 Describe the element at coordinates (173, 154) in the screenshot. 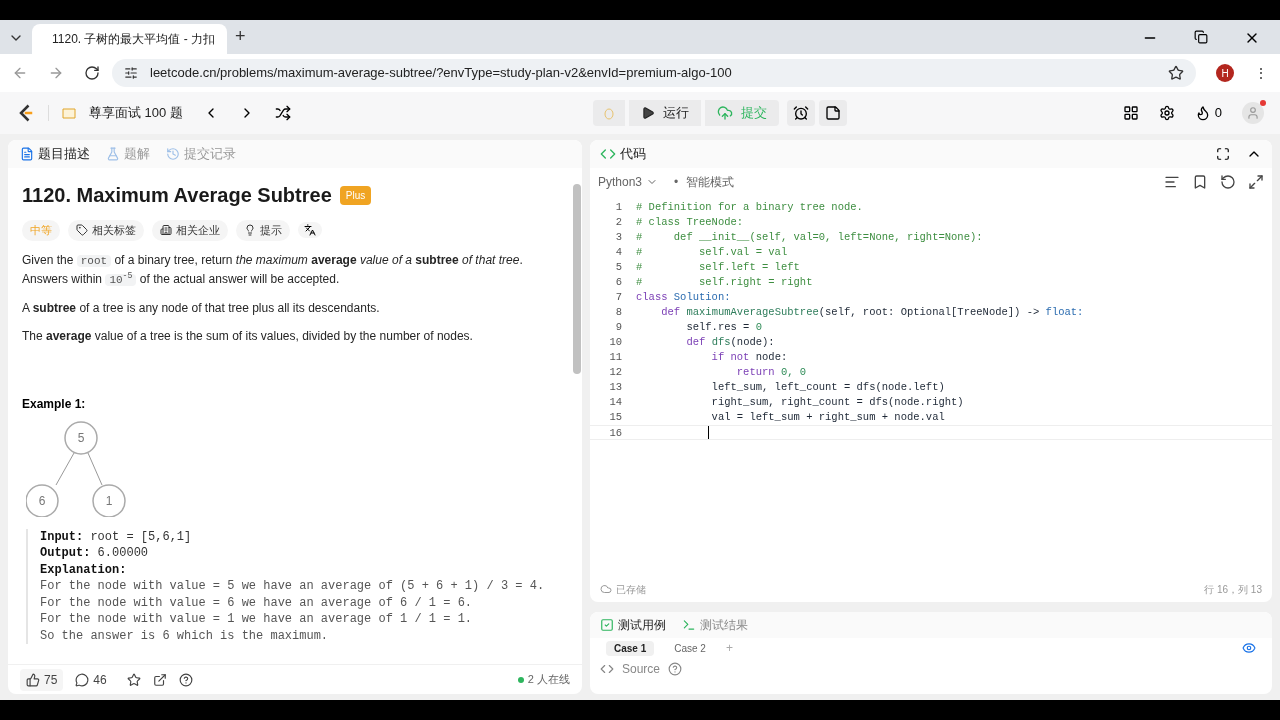

I see `history-icon` at that location.